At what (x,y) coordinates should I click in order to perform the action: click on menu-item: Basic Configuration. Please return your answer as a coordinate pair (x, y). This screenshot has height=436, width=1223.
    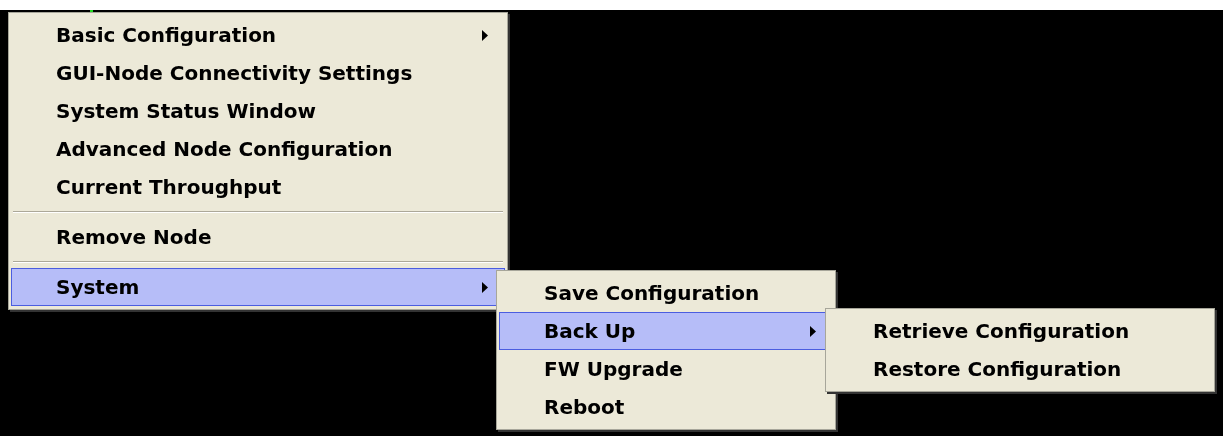
    Looking at the image, I should click on (258, 35).